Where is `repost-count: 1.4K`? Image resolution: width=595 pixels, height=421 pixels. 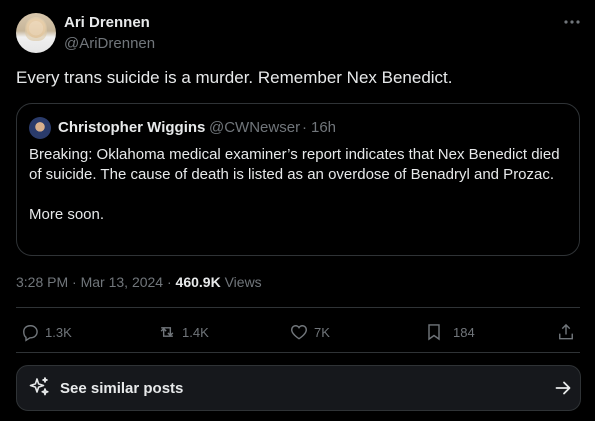
repost-count: 1.4K is located at coordinates (195, 332).